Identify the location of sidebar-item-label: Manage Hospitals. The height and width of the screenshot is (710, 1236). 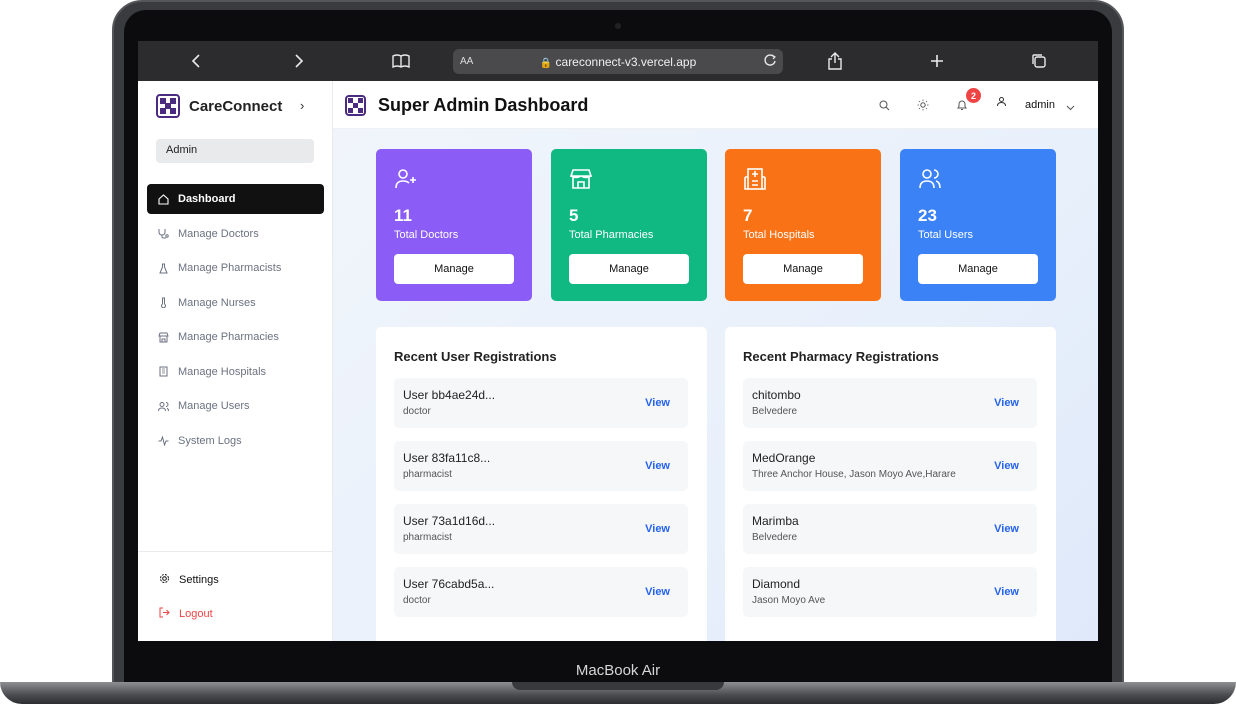
(222, 371).